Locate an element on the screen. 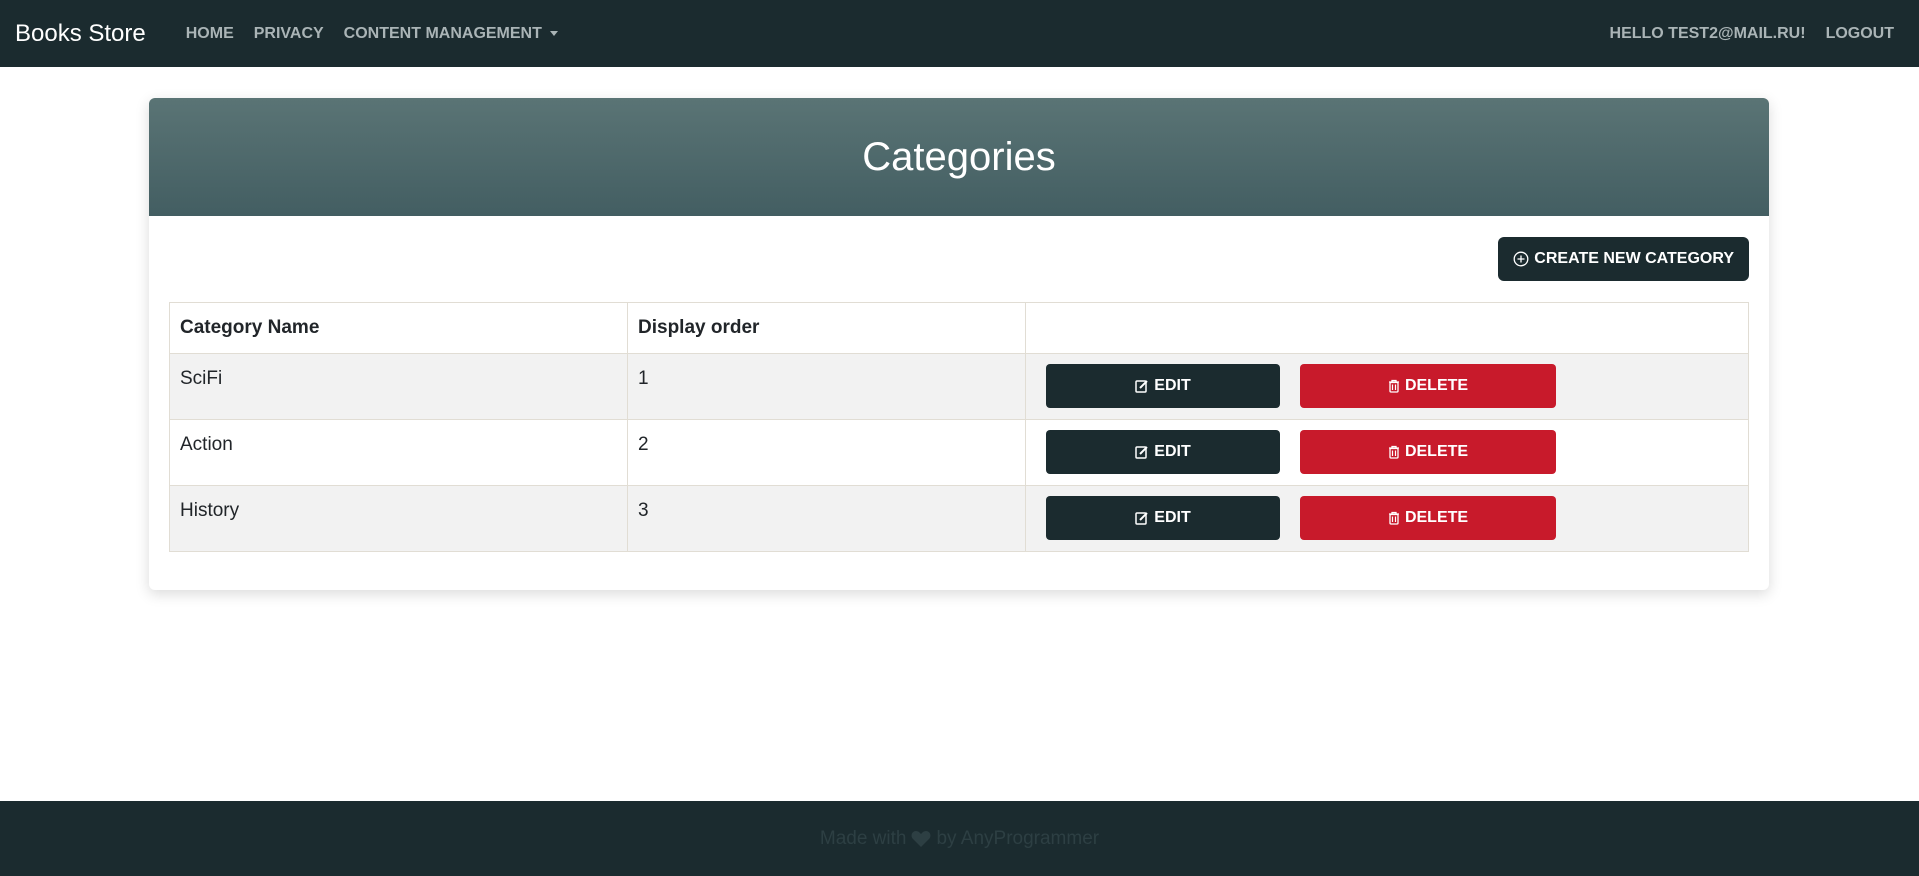  nav-content-management-dropdown: CONTENT MANAGEMENT is located at coordinates (451, 34).